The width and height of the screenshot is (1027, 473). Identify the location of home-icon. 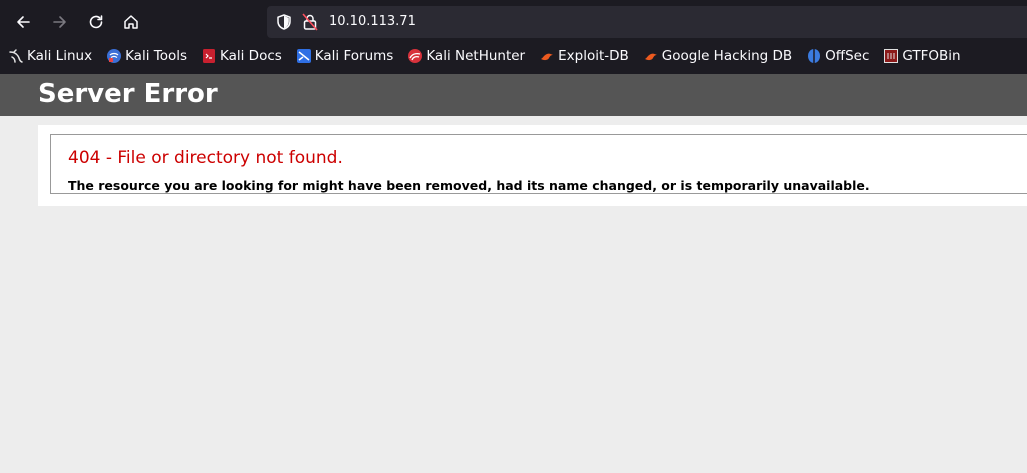
(131, 22).